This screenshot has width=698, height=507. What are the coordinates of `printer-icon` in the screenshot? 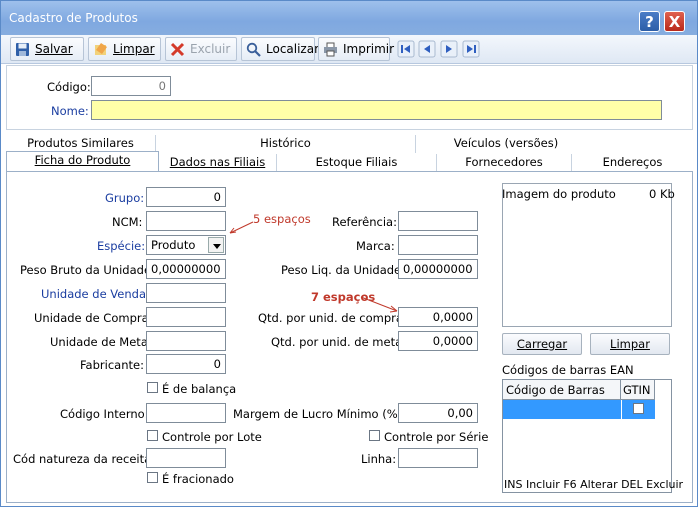 It's located at (330, 49).